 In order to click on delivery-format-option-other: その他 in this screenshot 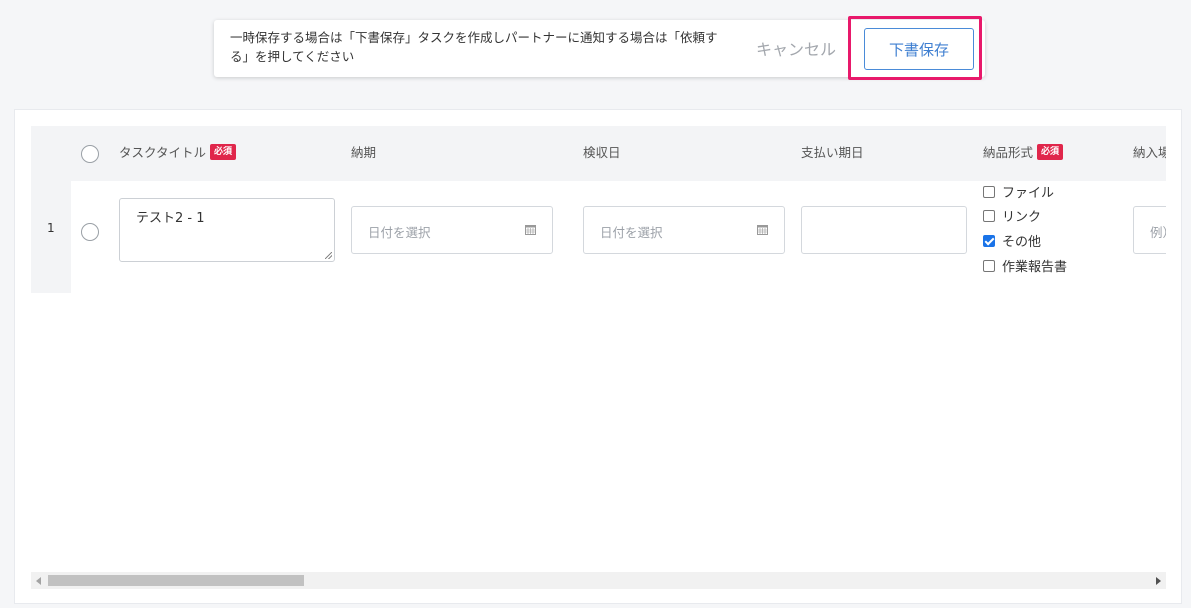, I will do `click(1012, 240)`.